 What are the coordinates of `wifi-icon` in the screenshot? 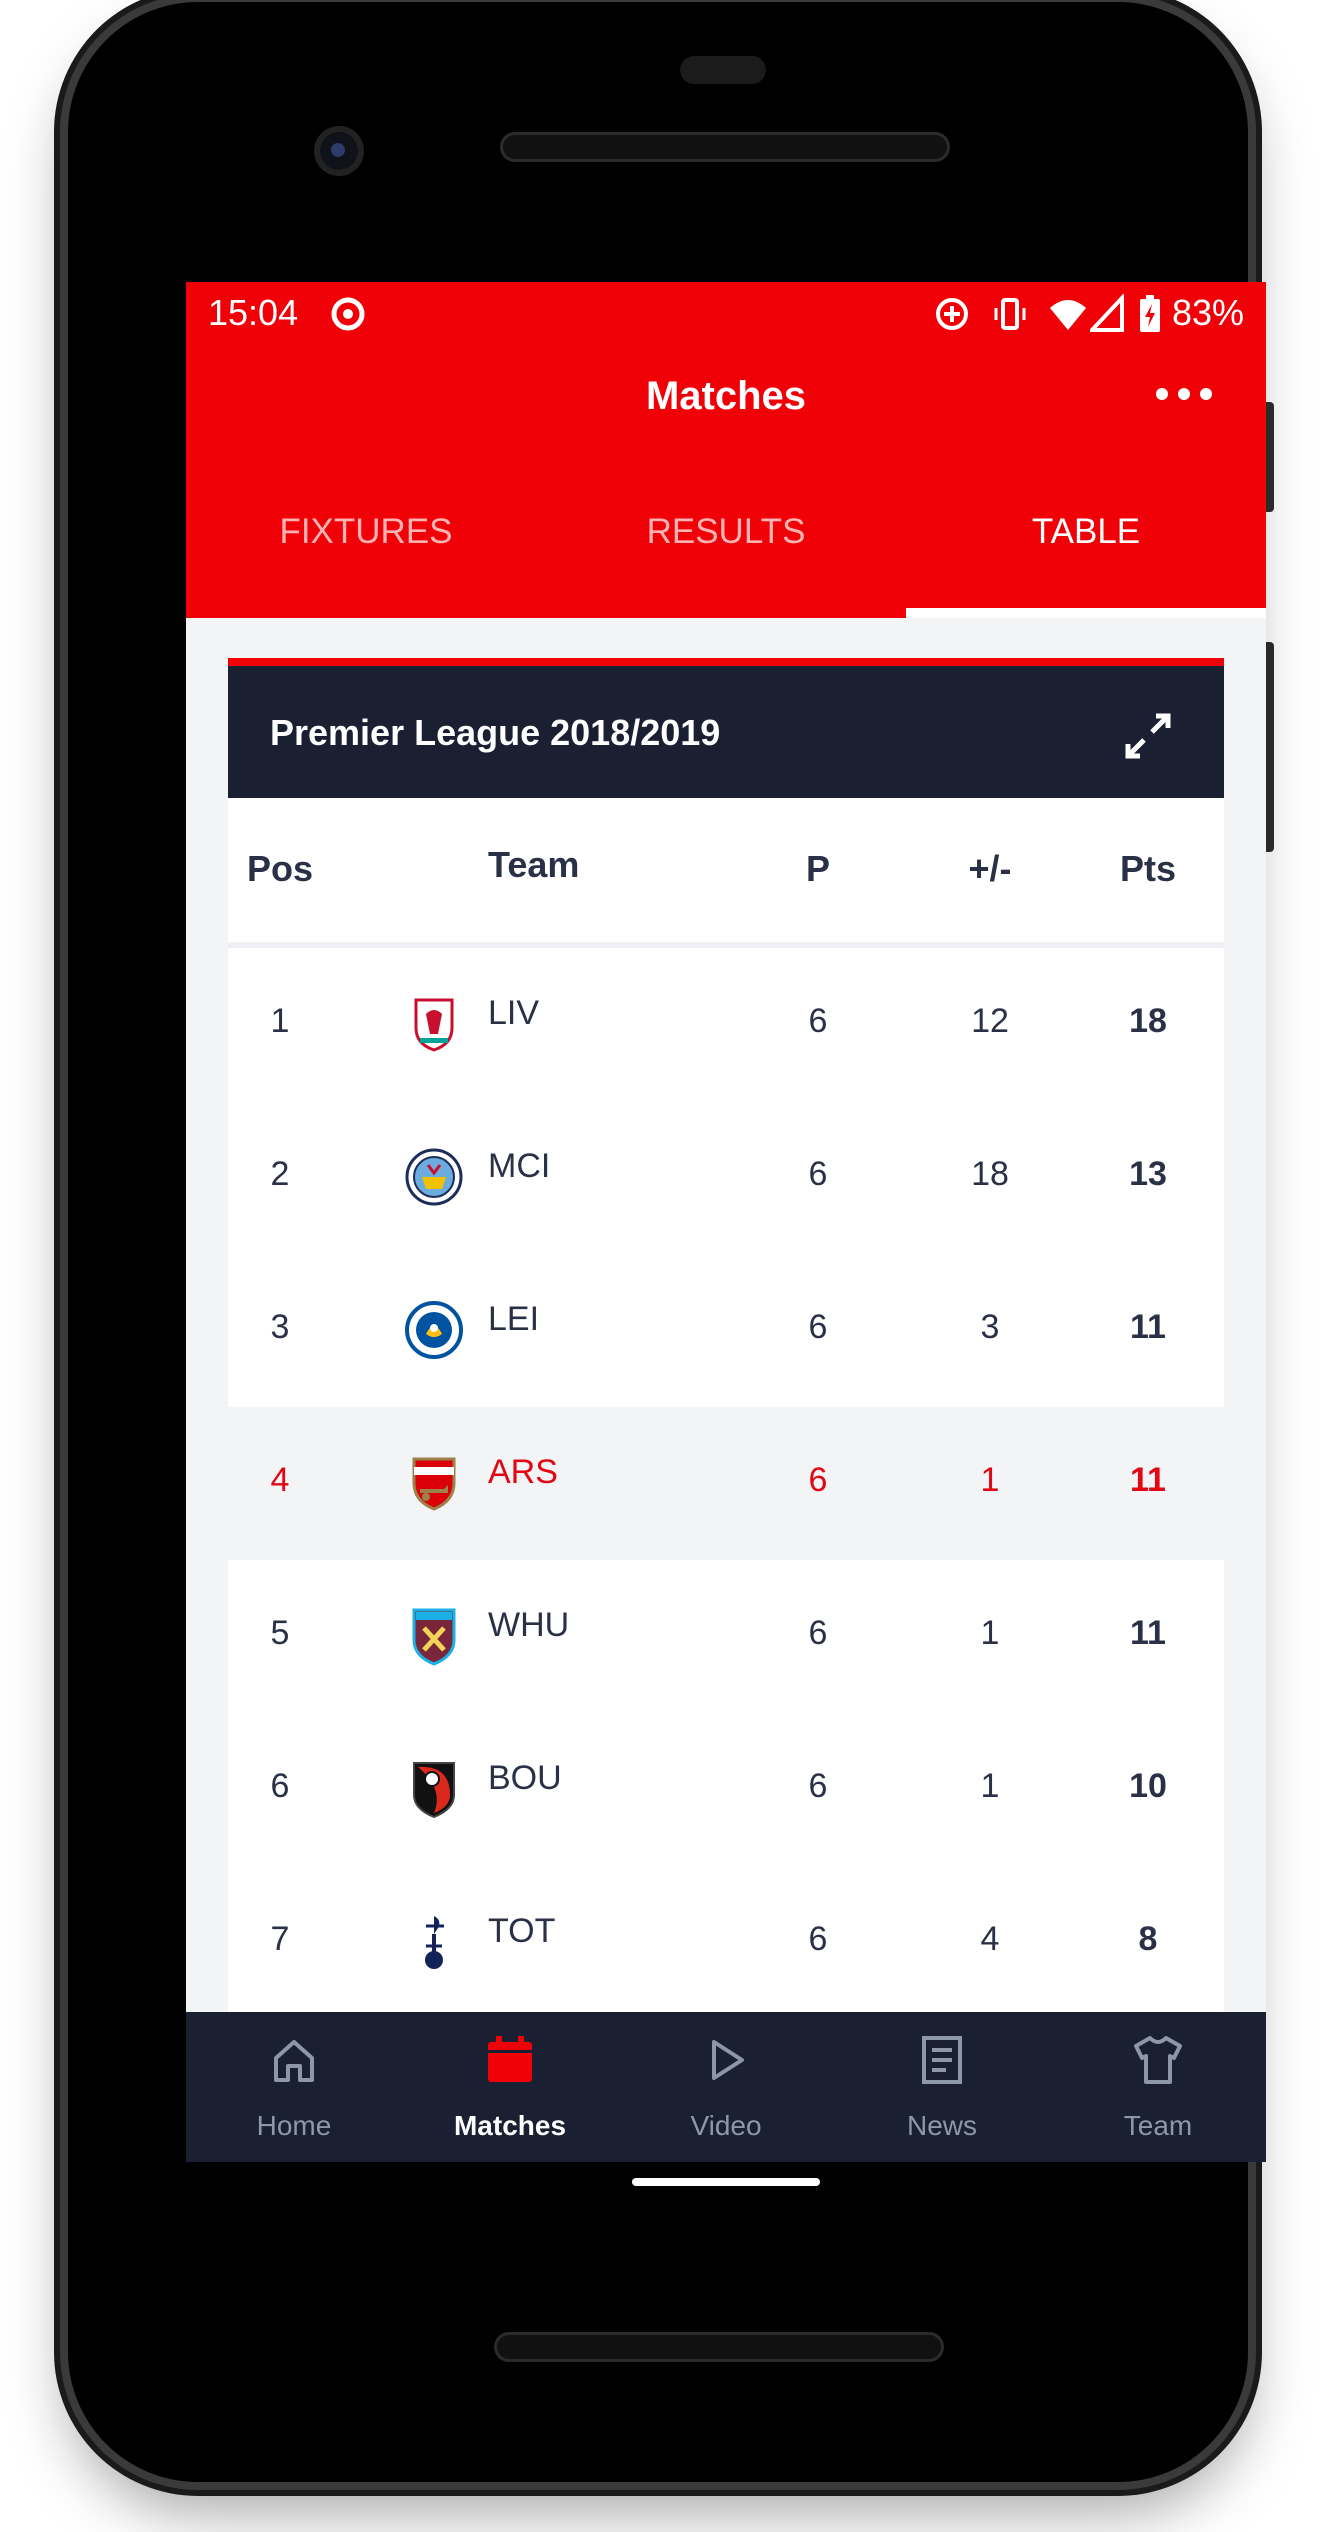 It's located at (1068, 316).